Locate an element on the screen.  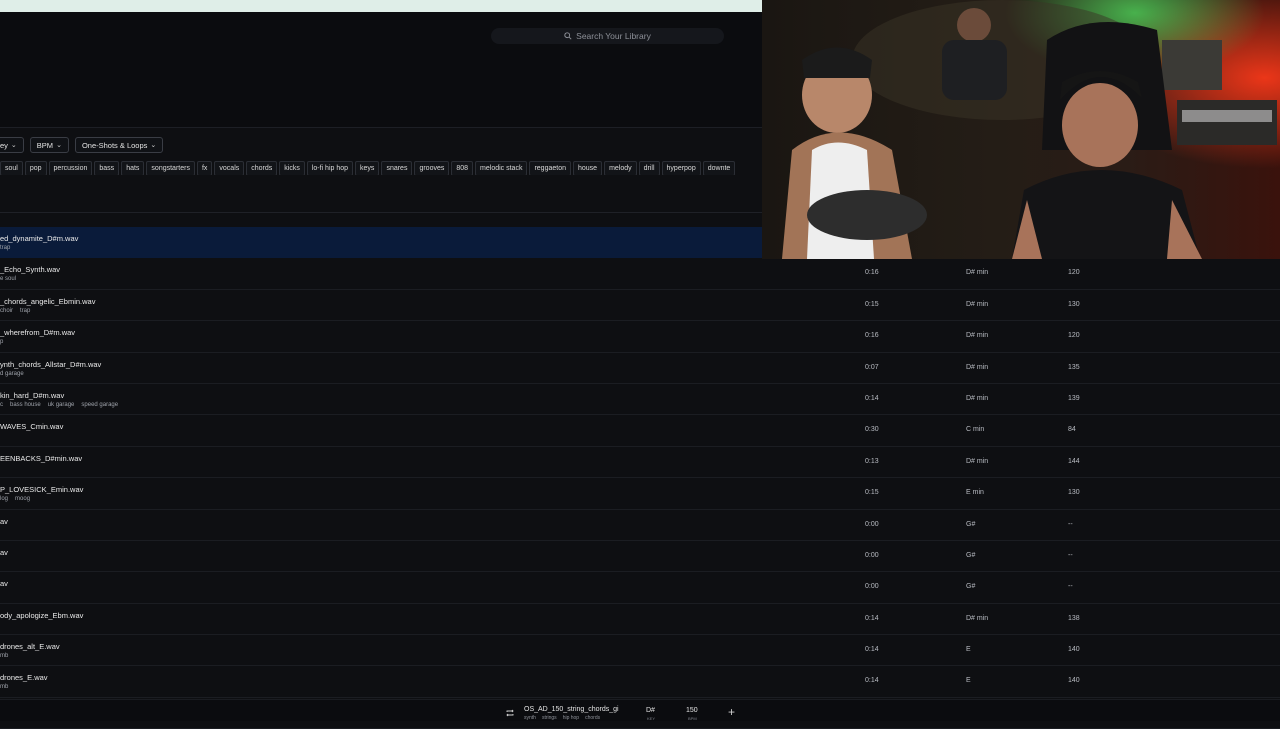
search-placeholder: Search Your Library is located at coordinates (613, 36).